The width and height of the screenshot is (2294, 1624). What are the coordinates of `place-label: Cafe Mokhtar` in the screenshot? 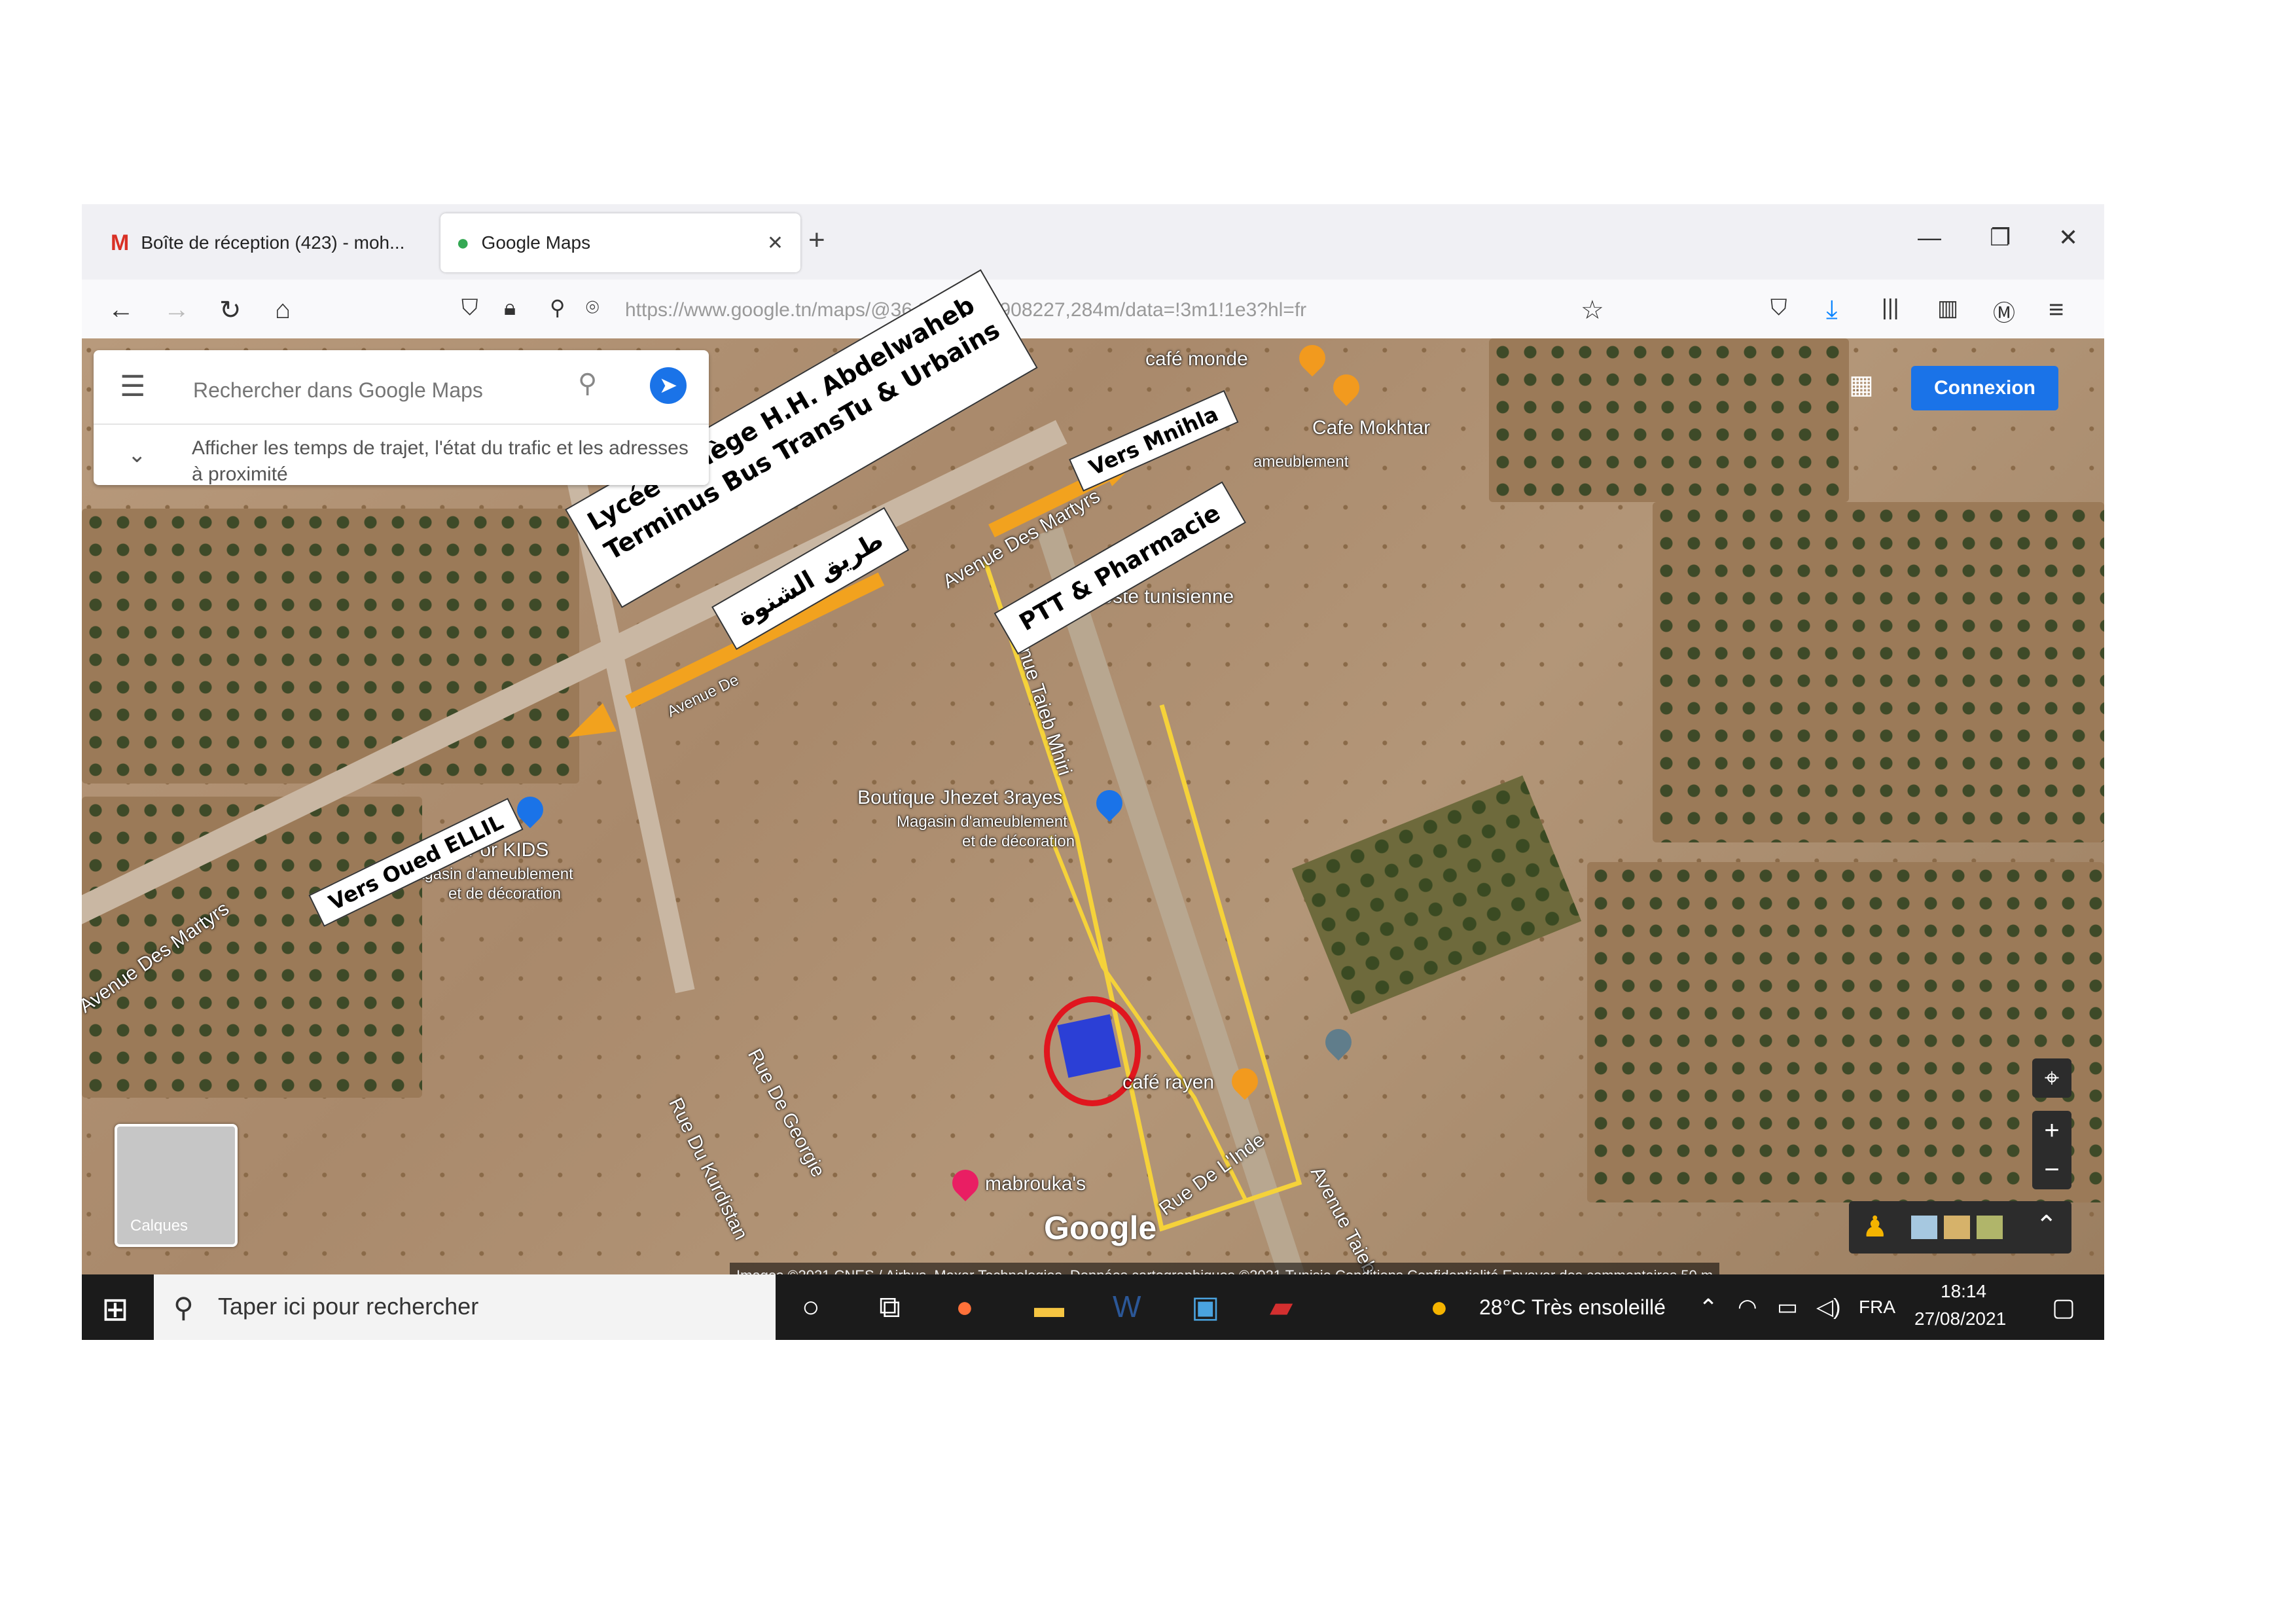 It's located at (1371, 428).